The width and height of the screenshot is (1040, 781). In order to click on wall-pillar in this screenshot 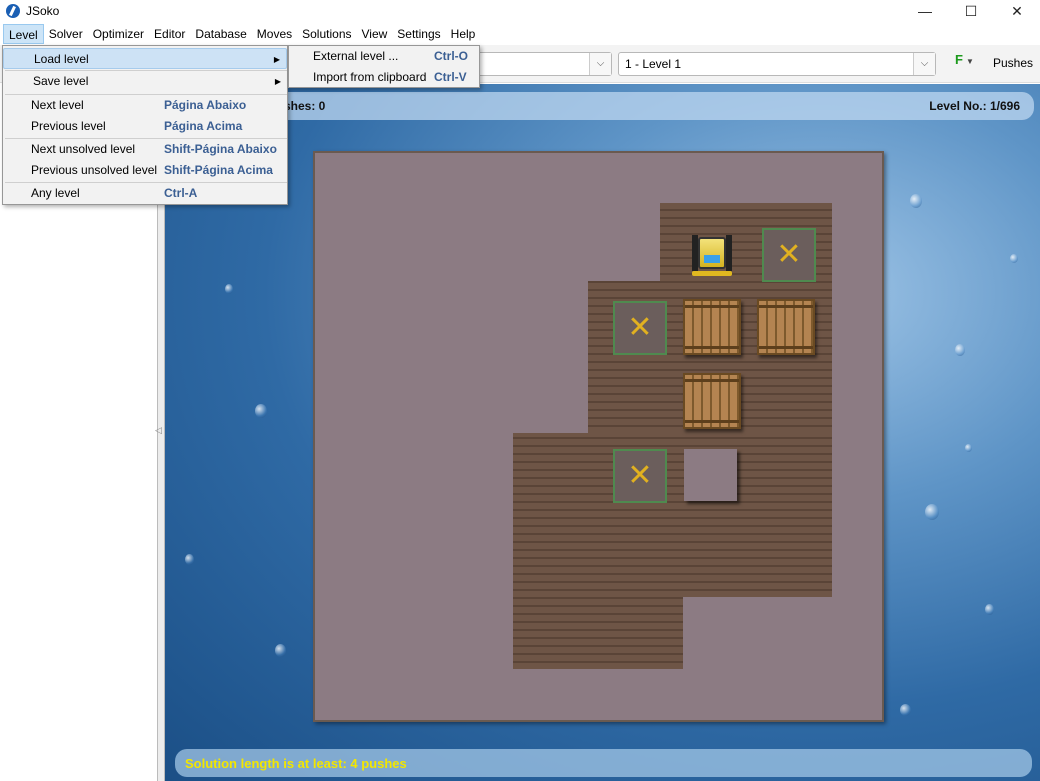, I will do `click(710, 475)`.